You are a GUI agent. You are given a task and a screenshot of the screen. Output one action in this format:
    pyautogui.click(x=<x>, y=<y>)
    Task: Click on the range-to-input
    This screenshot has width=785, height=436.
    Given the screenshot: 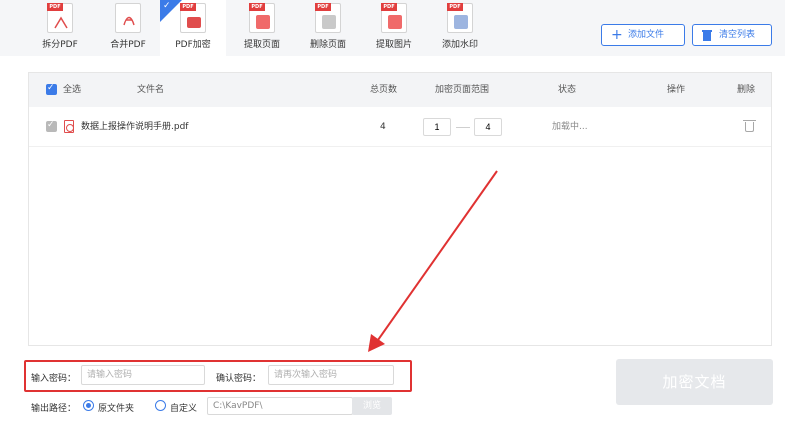 What is the action you would take?
    pyautogui.click(x=488, y=127)
    